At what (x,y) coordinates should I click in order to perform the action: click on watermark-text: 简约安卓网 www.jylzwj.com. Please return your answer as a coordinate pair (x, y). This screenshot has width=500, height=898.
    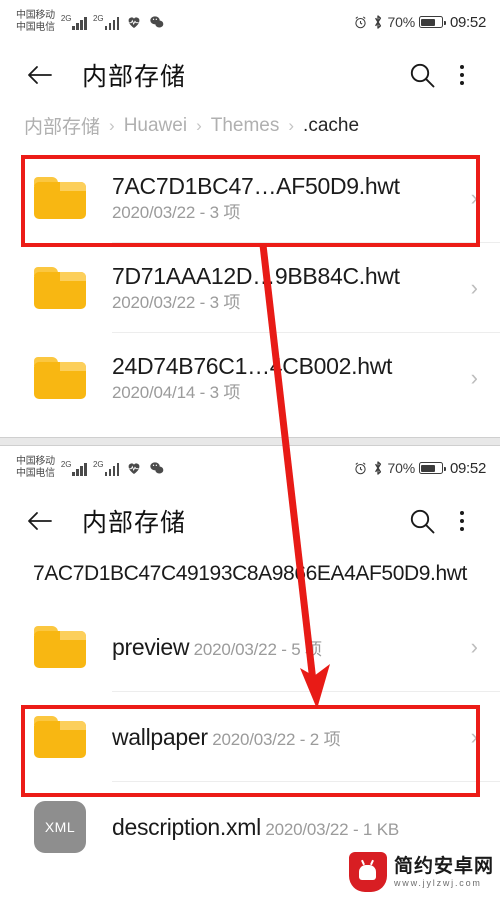
    Looking at the image, I should click on (444, 872).